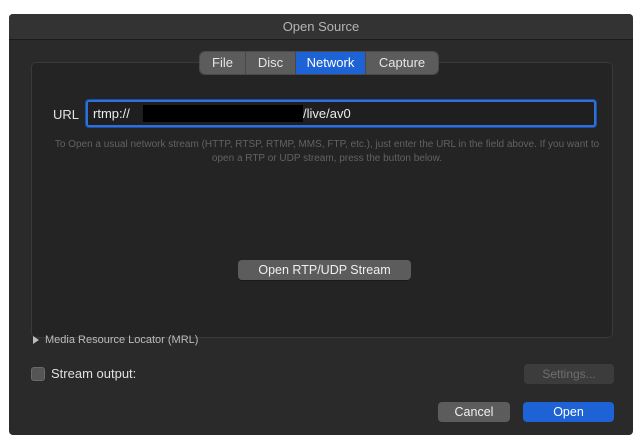 The height and width of the screenshot is (437, 636). Describe the element at coordinates (271, 63) in the screenshot. I see `tab-disc: Disc` at that location.